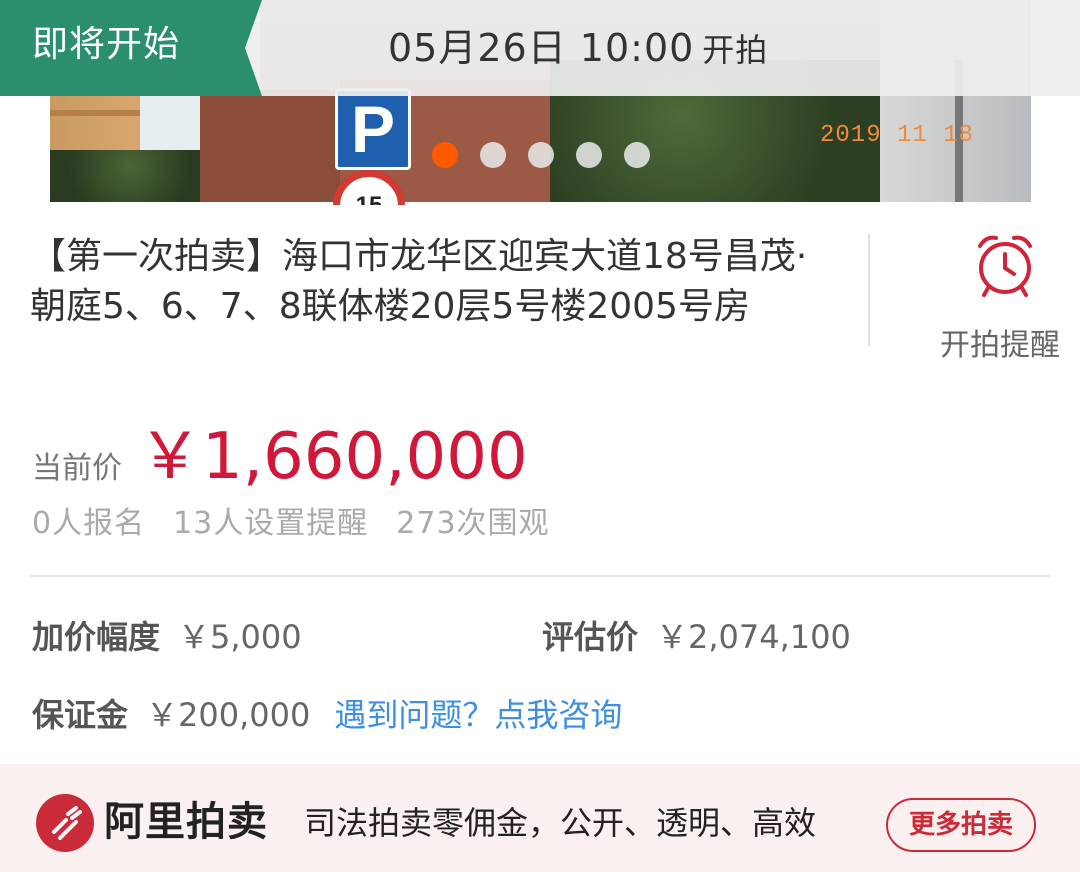  What do you see at coordinates (186, 822) in the screenshot?
I see `brand-name: 阿里拍卖` at bounding box center [186, 822].